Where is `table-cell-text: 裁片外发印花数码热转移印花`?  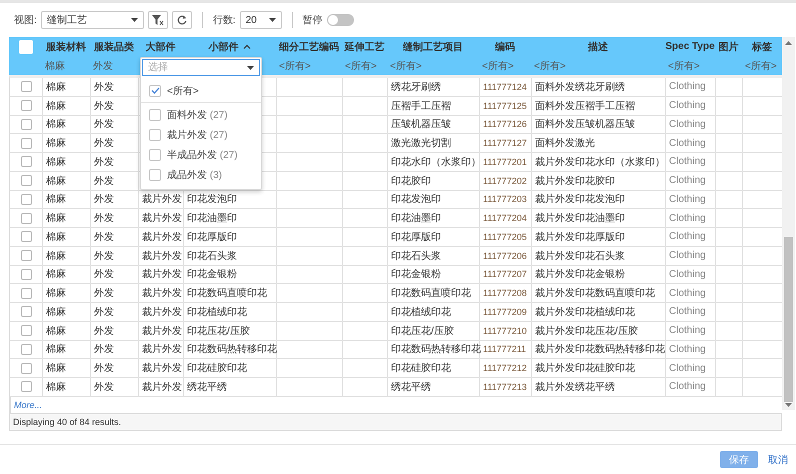
table-cell-text: 裁片外发印花数码热转移印花 is located at coordinates (600, 349).